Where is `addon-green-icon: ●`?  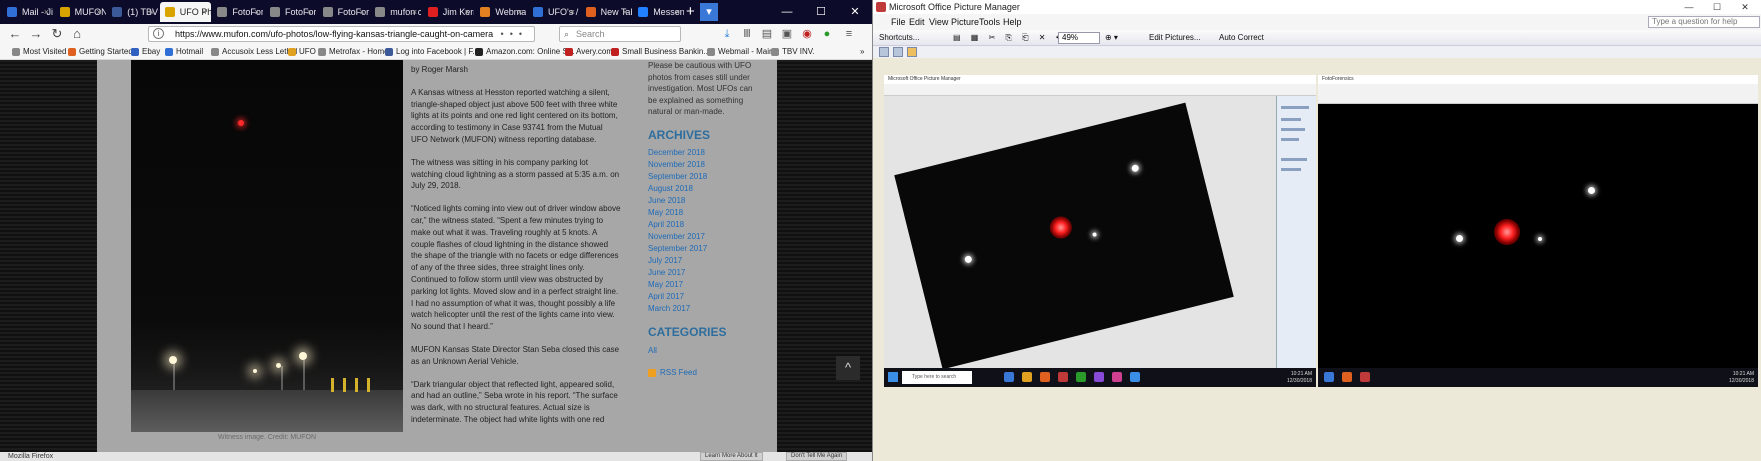 addon-green-icon: ● is located at coordinates (827, 34).